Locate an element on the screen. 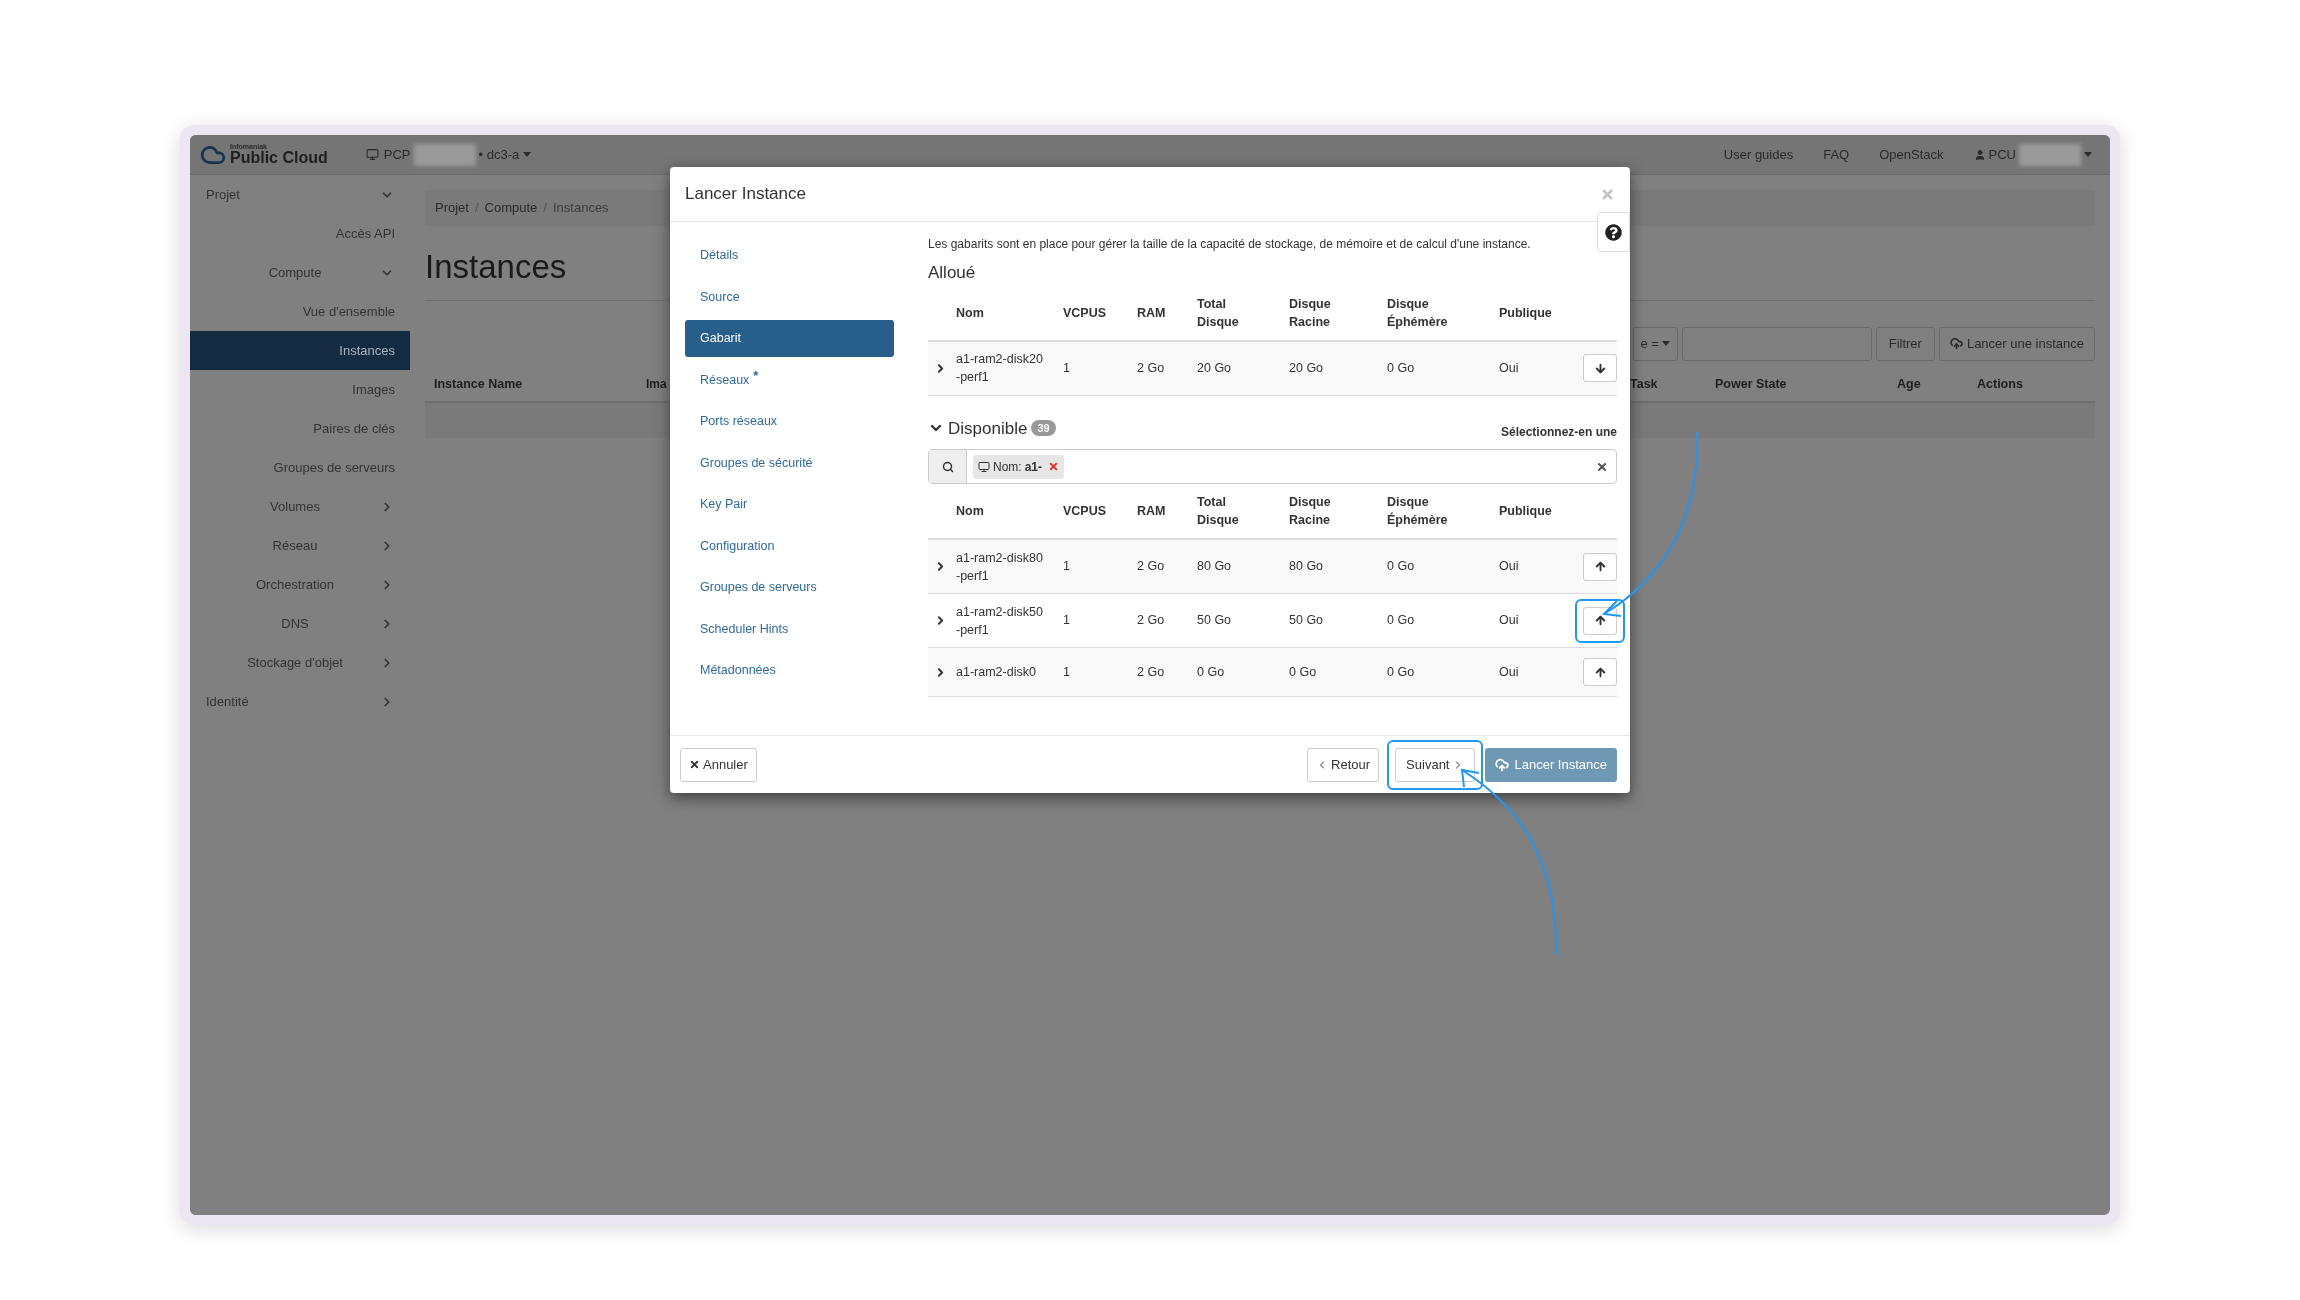 The height and width of the screenshot is (1300, 2300). clear-icon is located at coordinates (1602, 466).